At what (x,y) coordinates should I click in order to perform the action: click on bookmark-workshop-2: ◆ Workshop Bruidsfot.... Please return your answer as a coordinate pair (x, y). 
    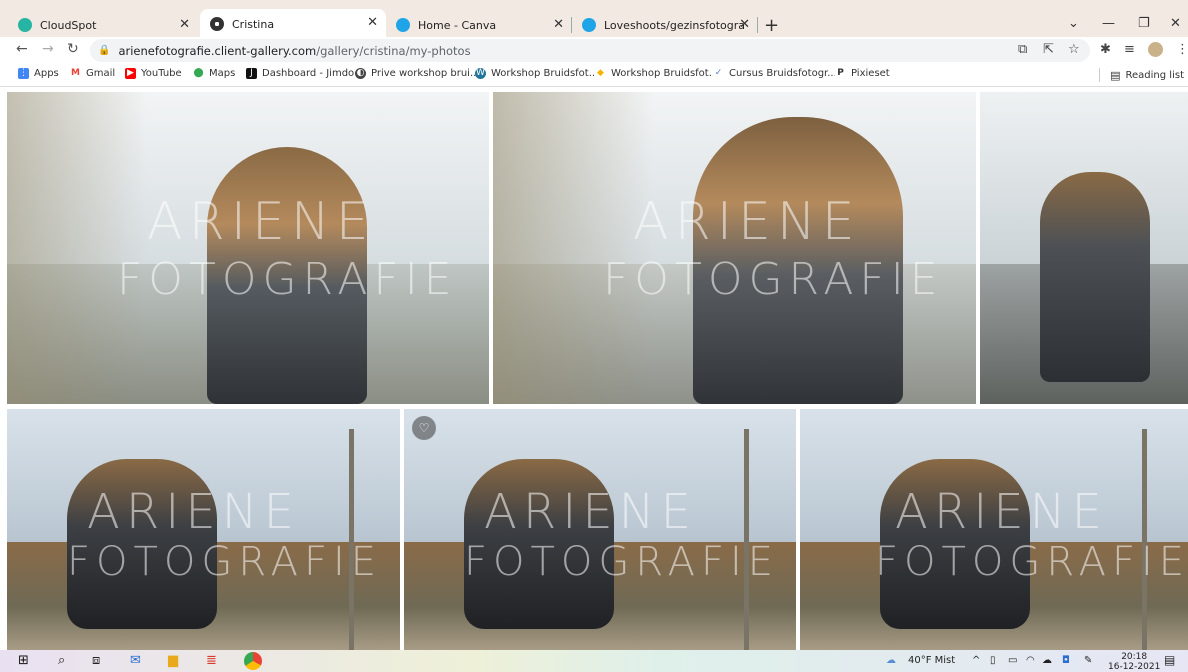
    Looking at the image, I should click on (656, 73).